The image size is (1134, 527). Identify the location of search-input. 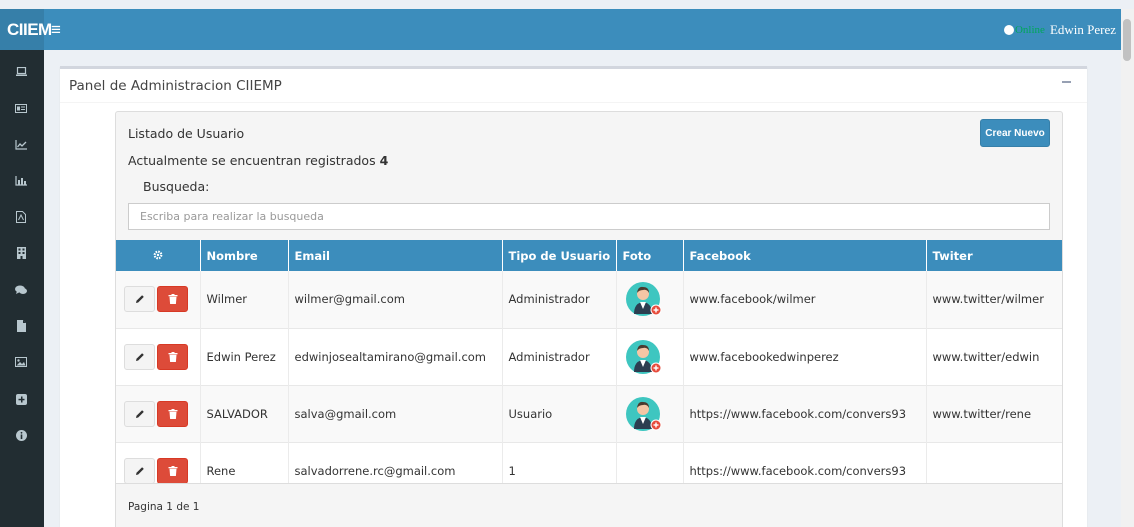
(589, 216).